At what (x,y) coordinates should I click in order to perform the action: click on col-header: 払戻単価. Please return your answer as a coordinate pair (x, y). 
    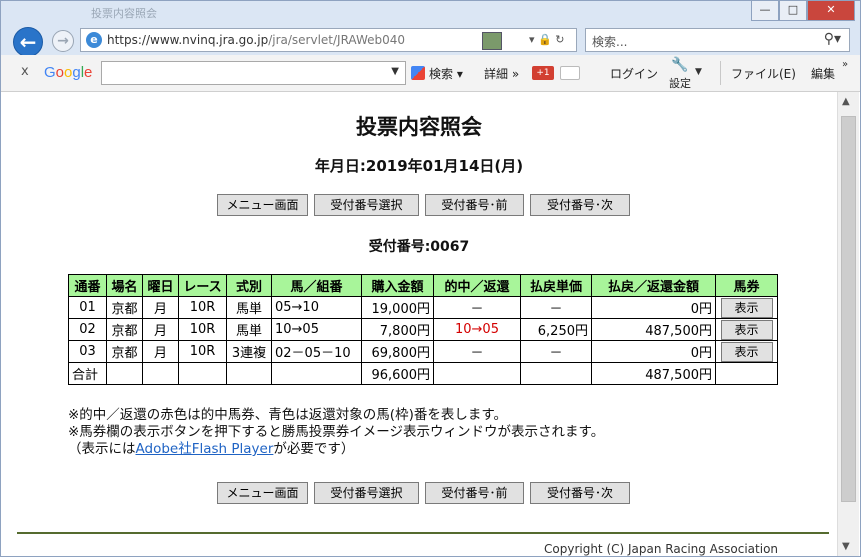
    Looking at the image, I should click on (556, 285).